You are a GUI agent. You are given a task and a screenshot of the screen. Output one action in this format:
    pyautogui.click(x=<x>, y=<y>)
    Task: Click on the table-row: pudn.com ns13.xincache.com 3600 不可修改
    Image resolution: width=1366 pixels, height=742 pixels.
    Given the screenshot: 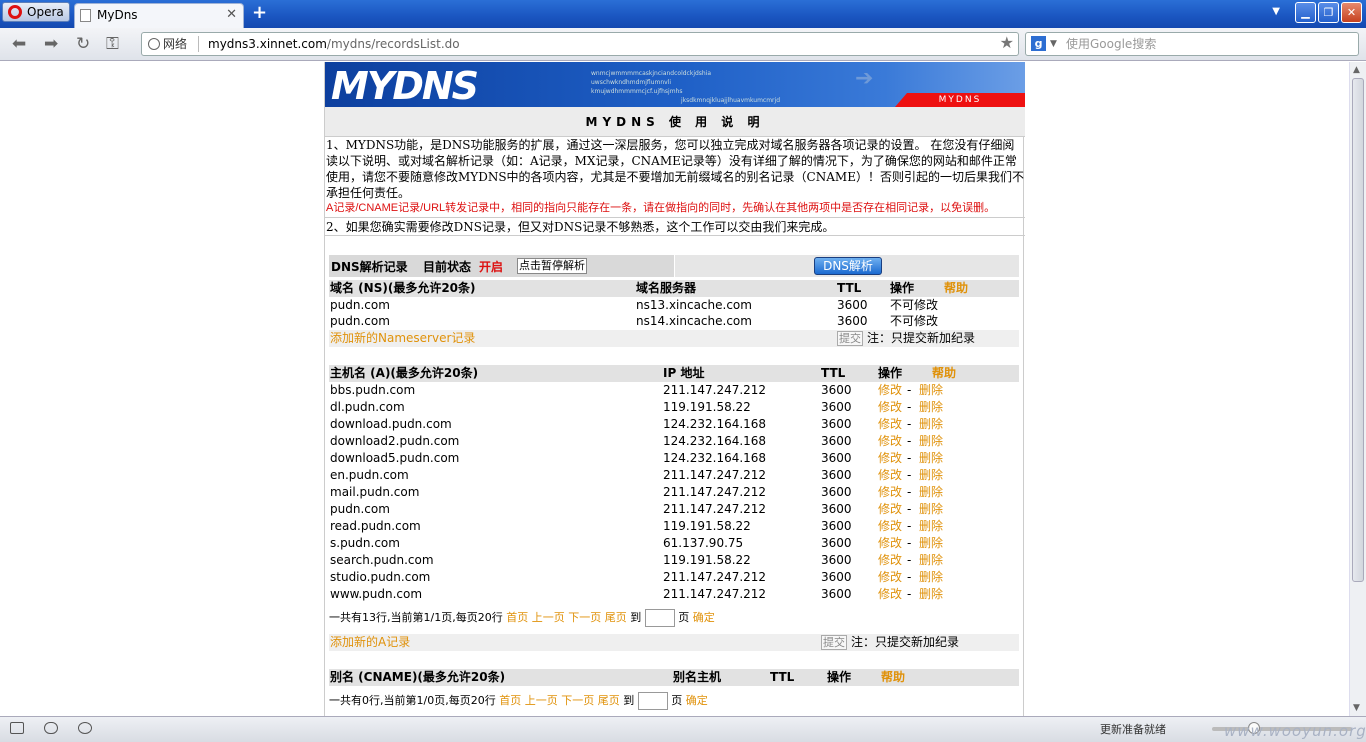 What is the action you would take?
    pyautogui.click(x=634, y=305)
    